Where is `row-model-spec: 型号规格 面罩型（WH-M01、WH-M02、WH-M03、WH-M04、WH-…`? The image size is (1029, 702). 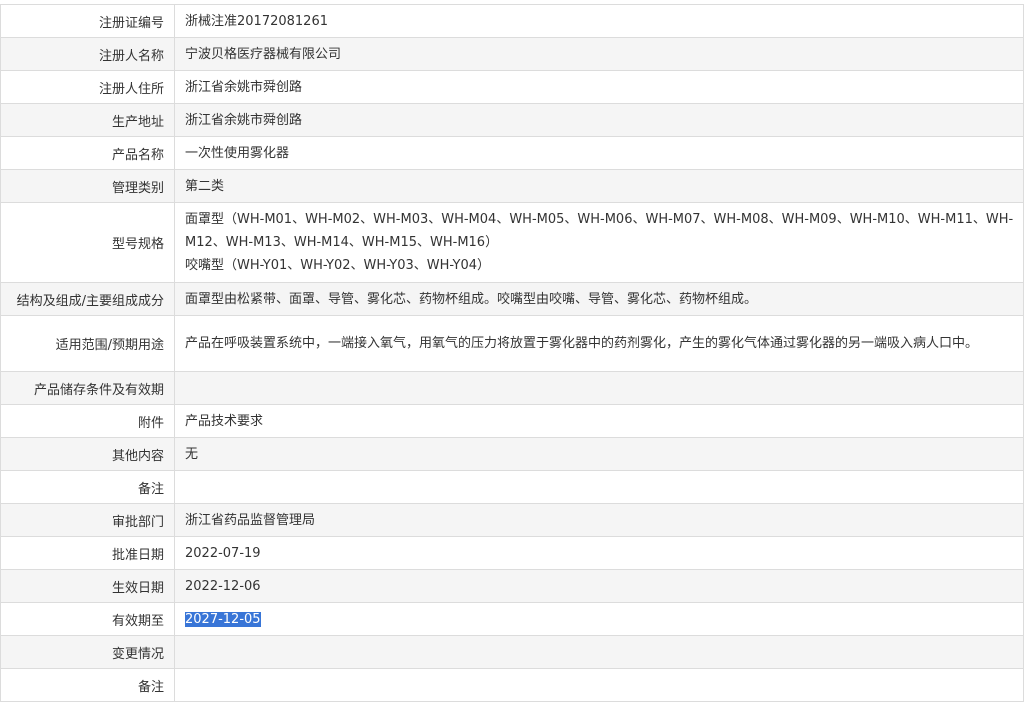
row-model-spec: 型号规格 面罩型（WH-M01、WH-M02、WH-M03、WH-M04、WH-… is located at coordinates (512, 242).